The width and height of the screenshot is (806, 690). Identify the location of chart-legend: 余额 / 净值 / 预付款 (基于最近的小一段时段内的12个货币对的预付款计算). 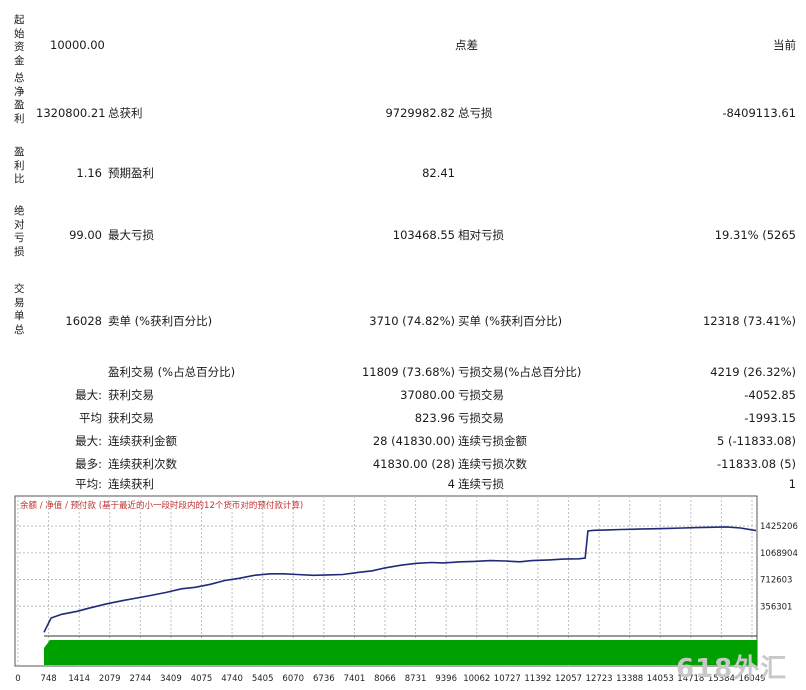
(161, 505).